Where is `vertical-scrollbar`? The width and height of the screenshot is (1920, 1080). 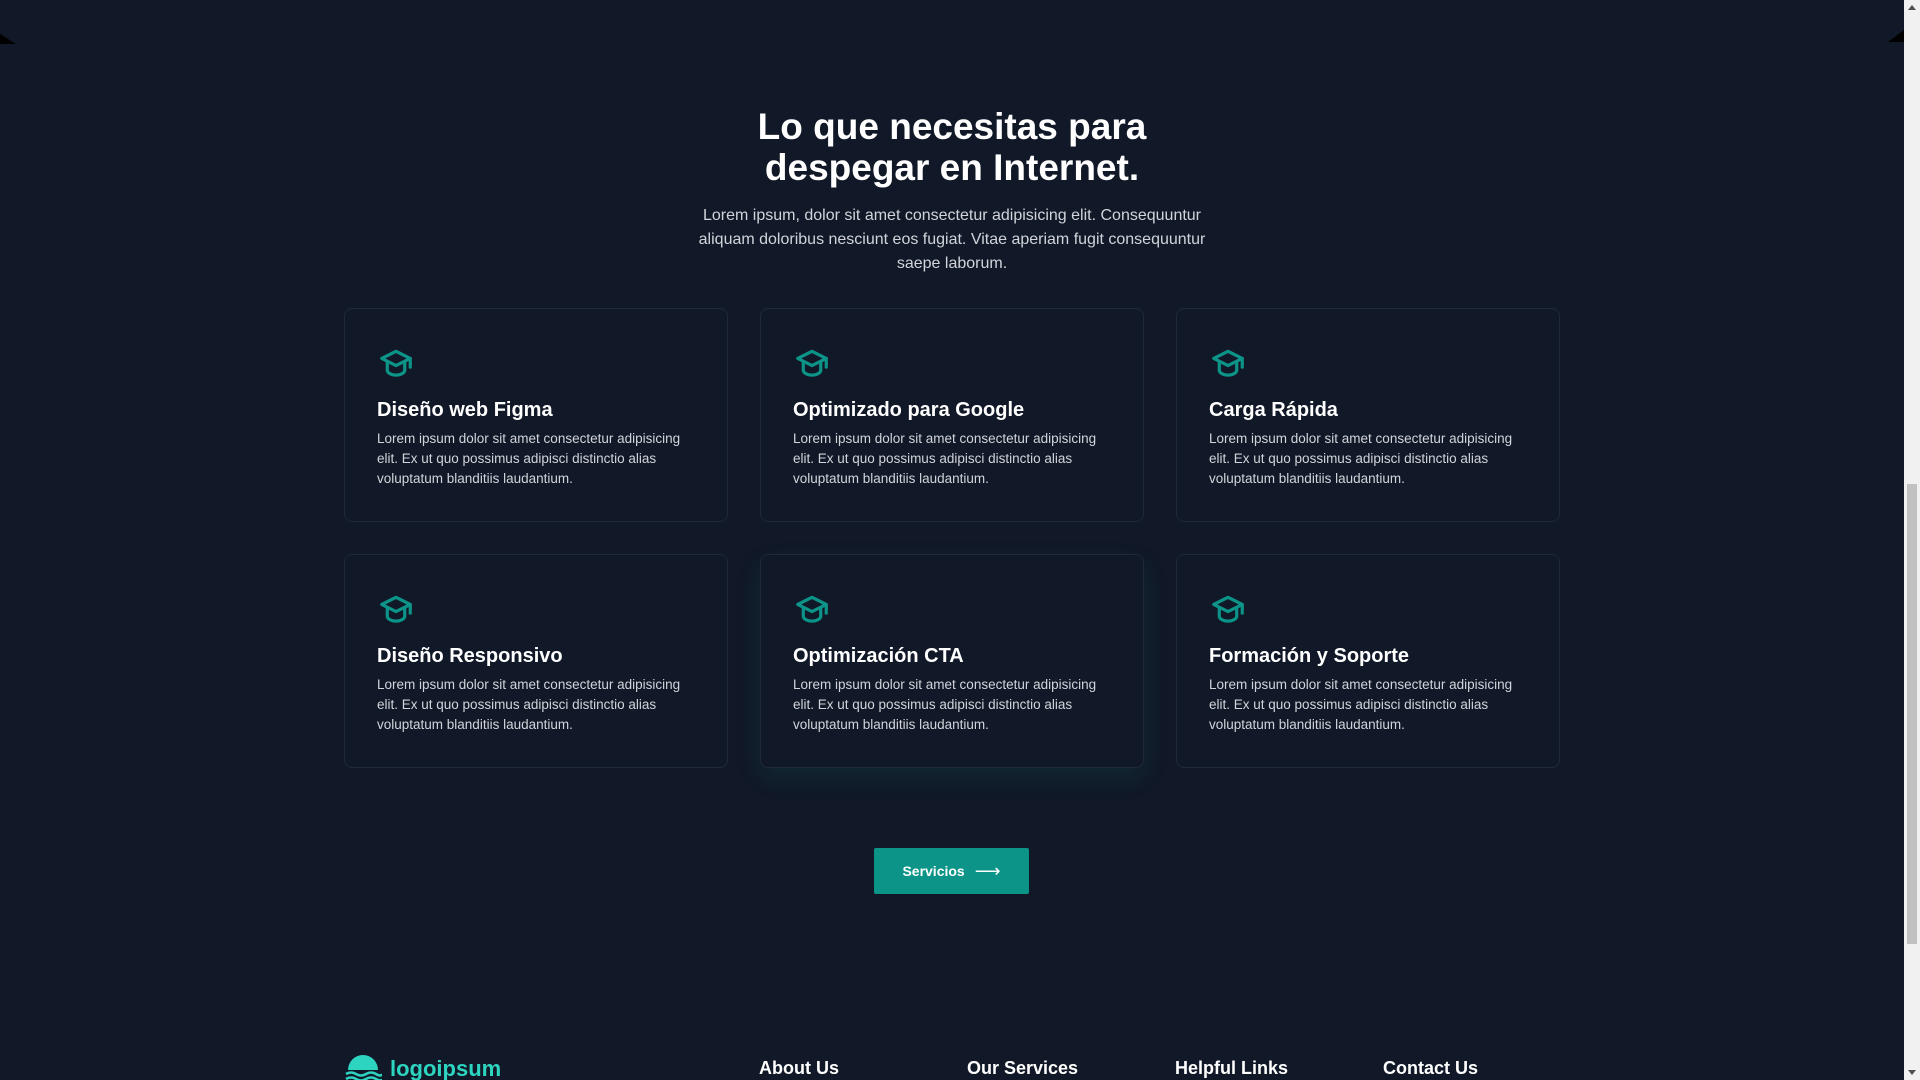 vertical-scrollbar is located at coordinates (1912, 540).